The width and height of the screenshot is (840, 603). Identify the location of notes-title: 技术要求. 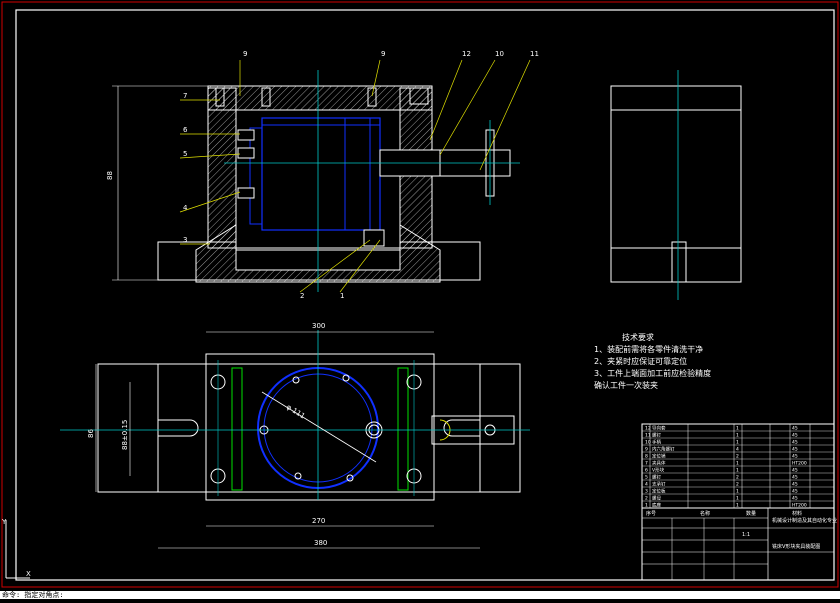
(638, 337).